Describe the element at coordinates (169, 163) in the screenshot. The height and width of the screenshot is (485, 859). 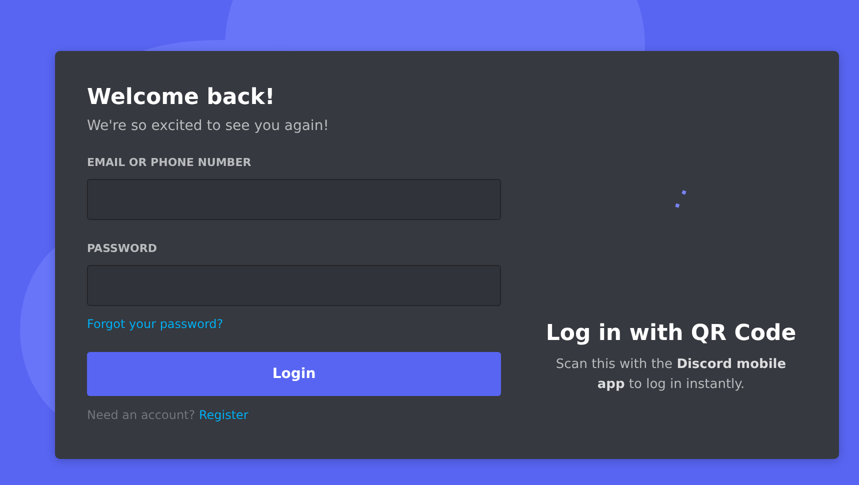
I see `field-label: EMAIL OR PHONE NUMBER` at that location.